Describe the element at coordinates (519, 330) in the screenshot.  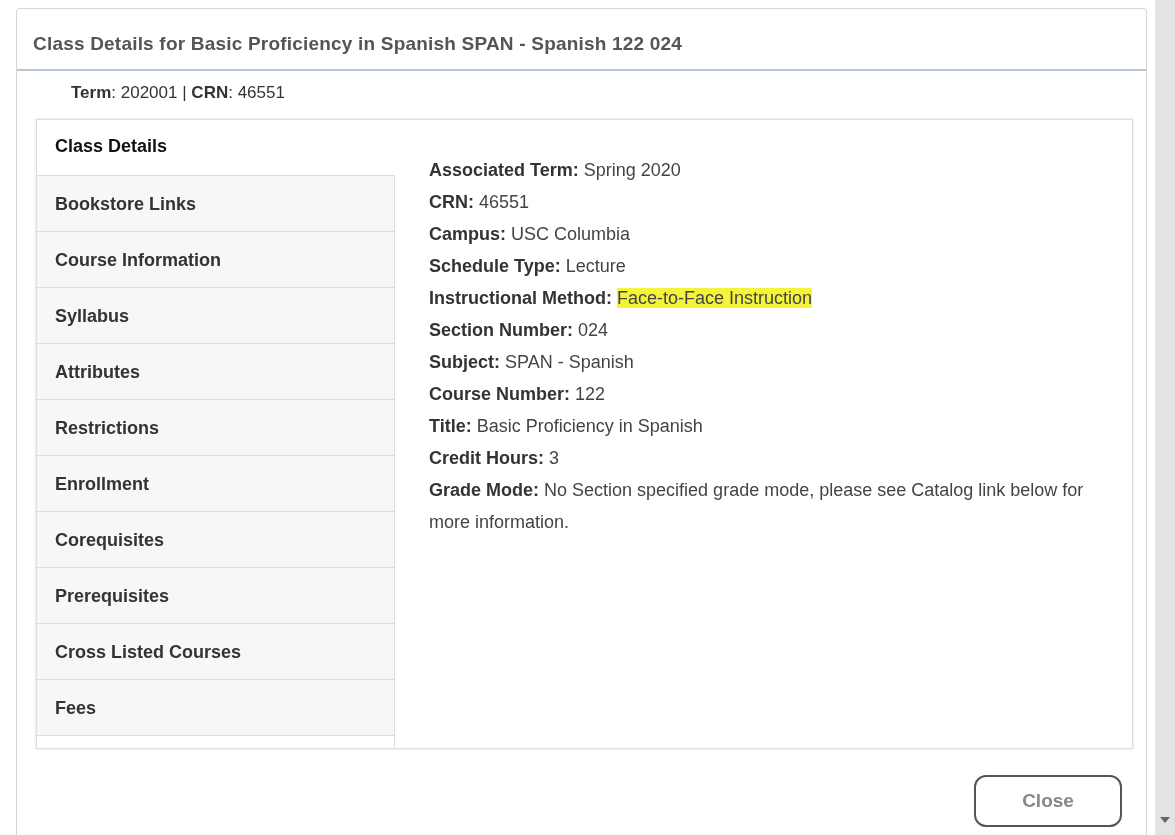
I see `detail-line: Section Number: 024` at that location.